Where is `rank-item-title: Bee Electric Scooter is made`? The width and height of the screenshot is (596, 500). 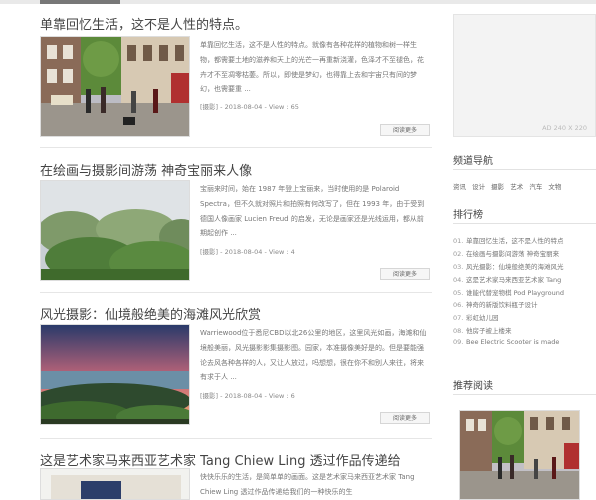
rank-item-title: Bee Electric Scooter is made is located at coordinates (513, 342).